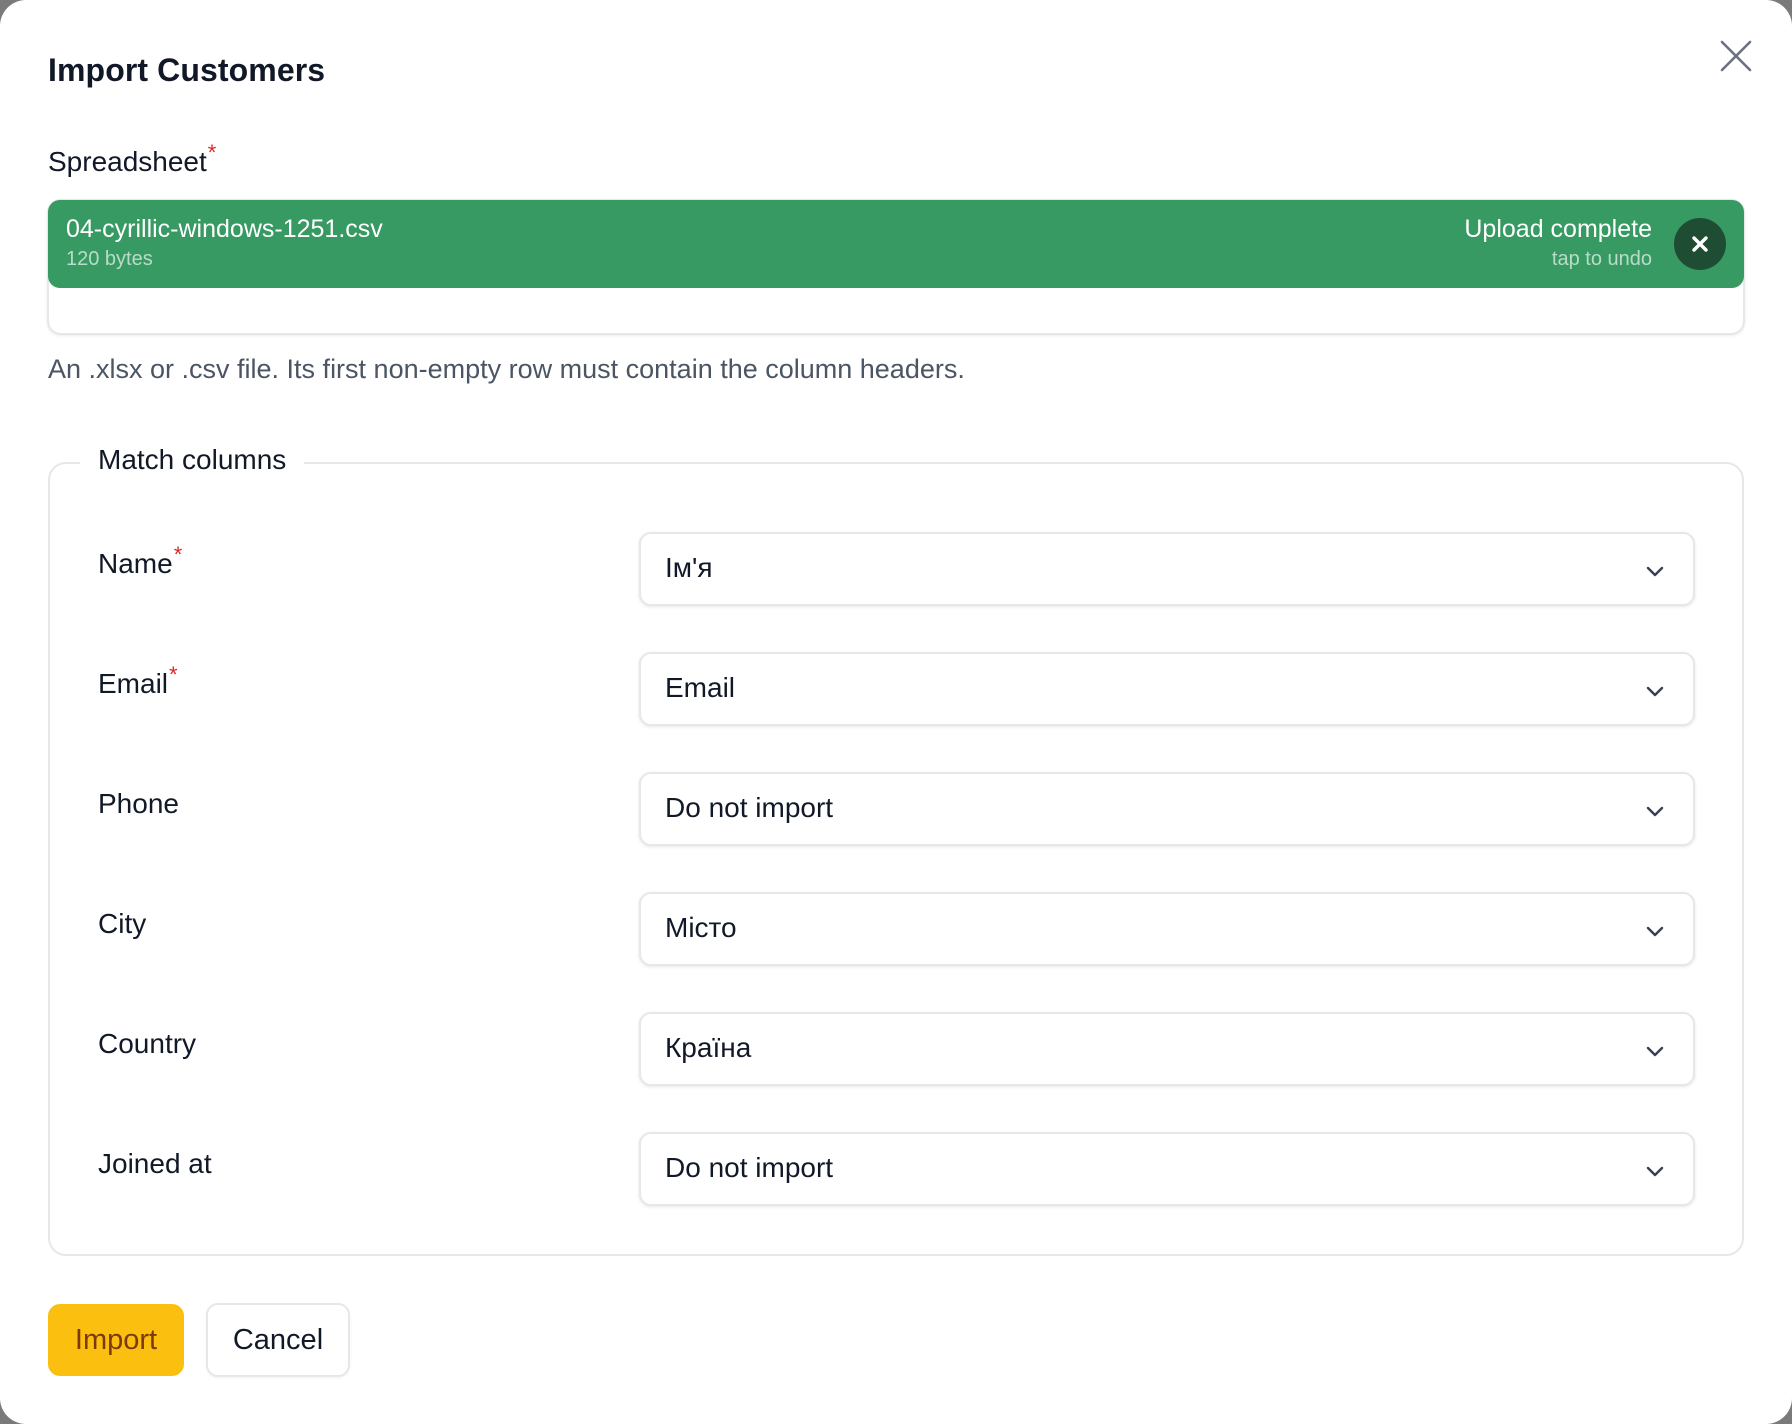 This screenshot has height=1424, width=1792. Describe the element at coordinates (1167, 1049) in the screenshot. I see `country-column-select: Країна` at that location.